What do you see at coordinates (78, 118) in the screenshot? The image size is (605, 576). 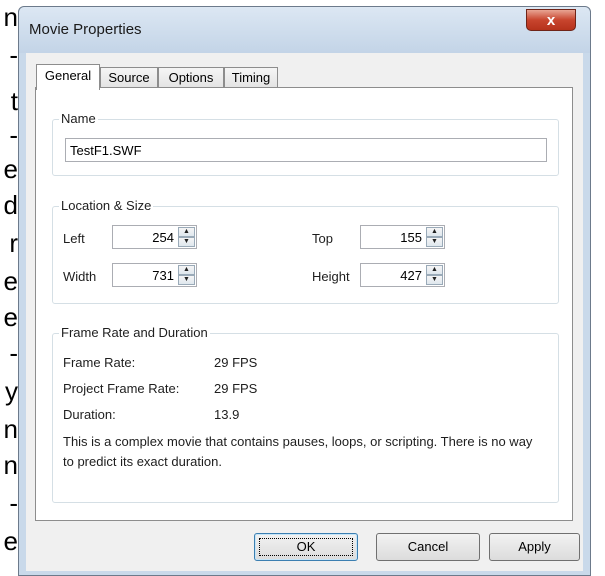 I see `name-group-title: Name` at bounding box center [78, 118].